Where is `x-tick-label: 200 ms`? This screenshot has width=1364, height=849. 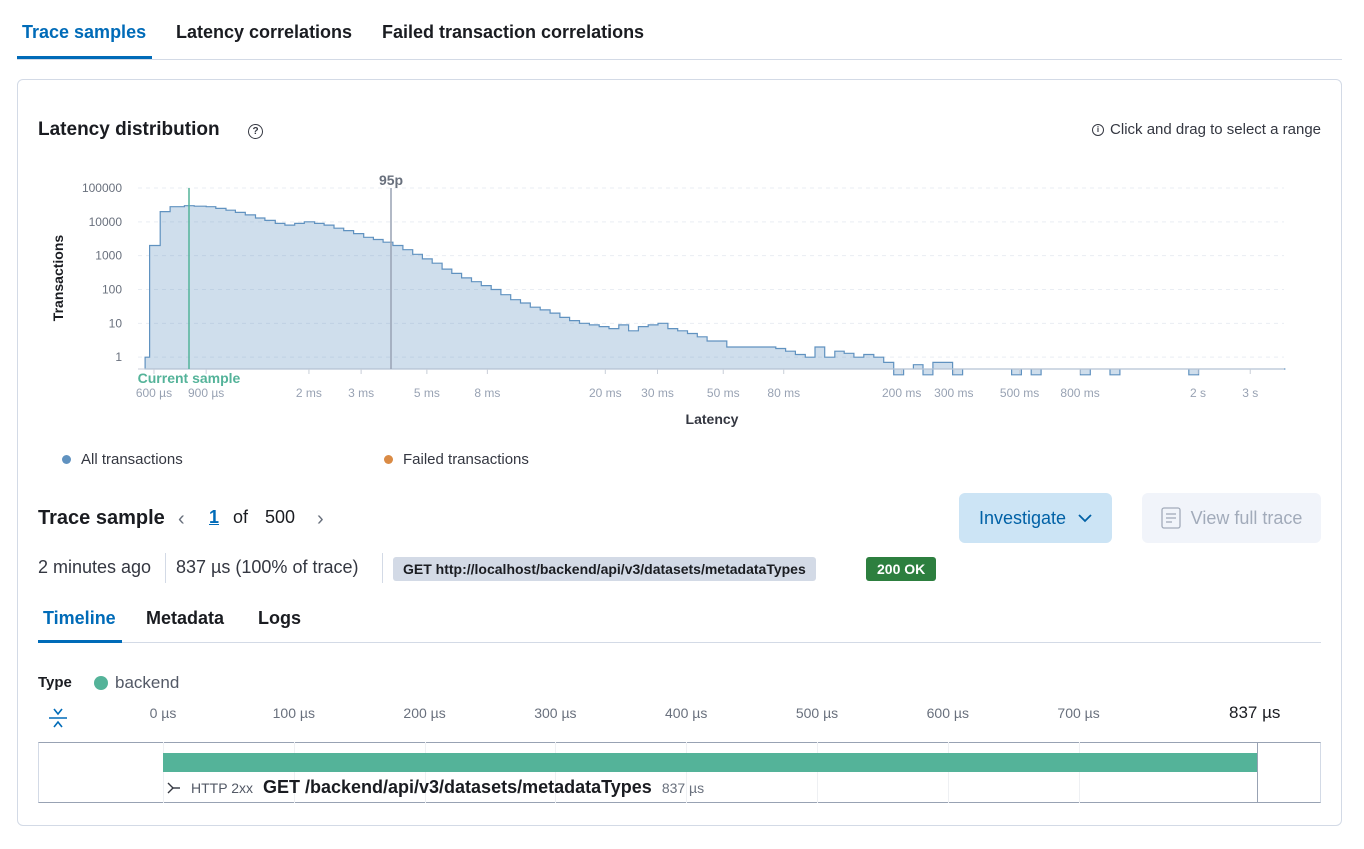 x-tick-label: 200 ms is located at coordinates (901, 393).